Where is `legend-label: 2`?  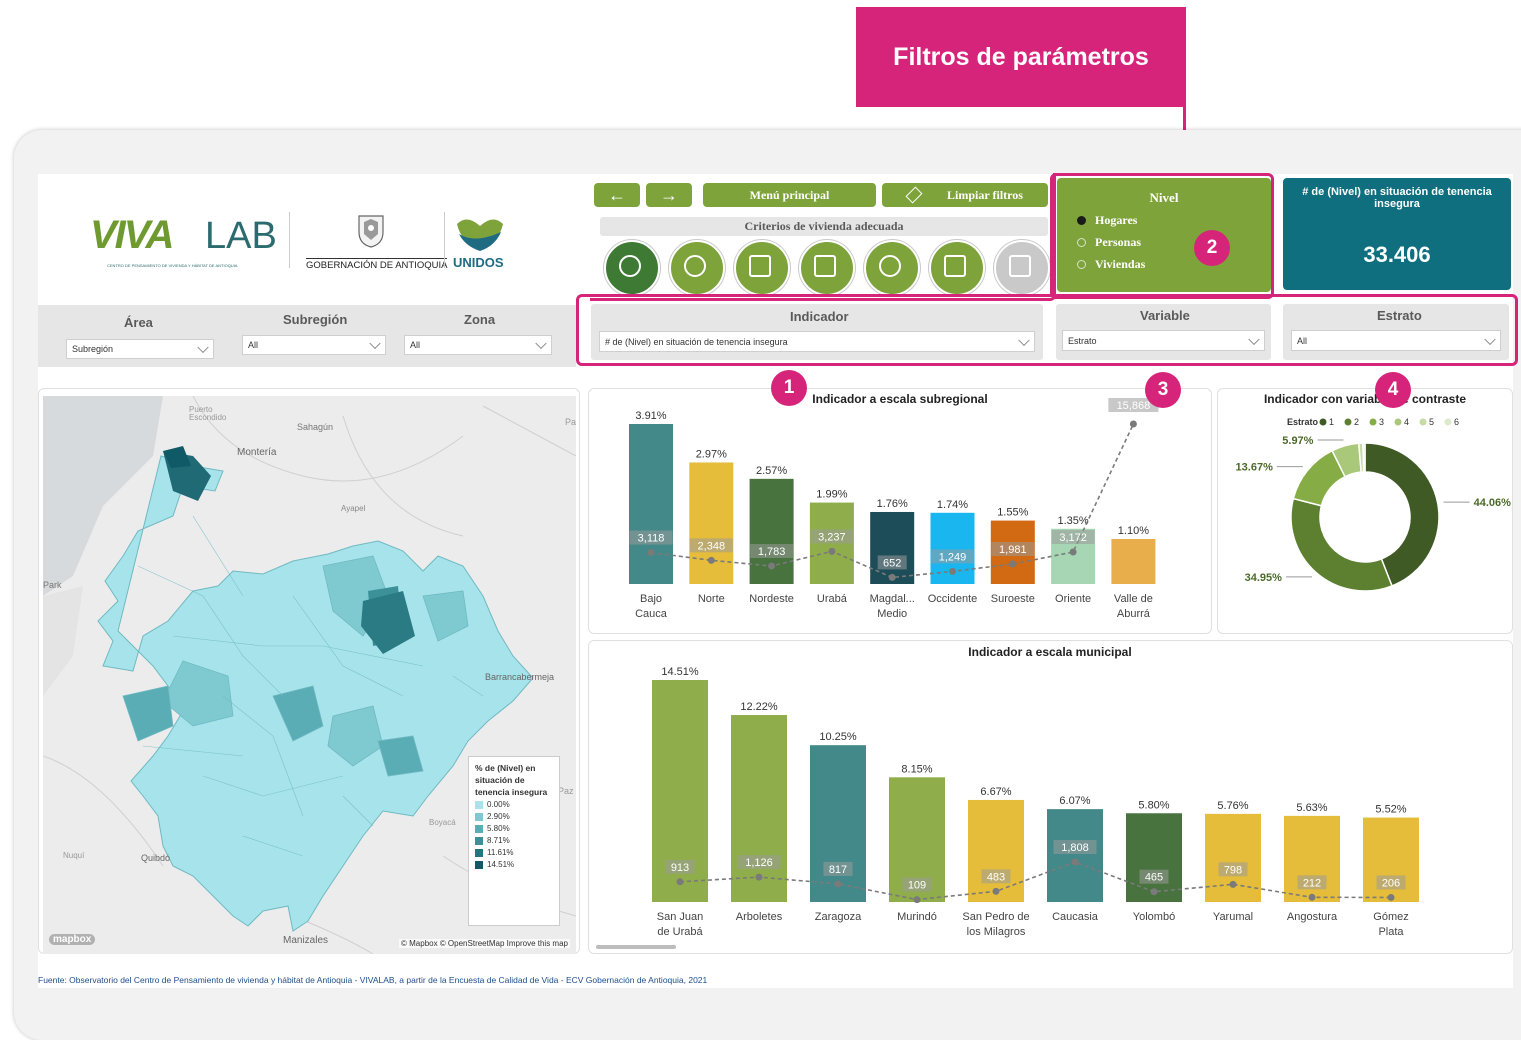 legend-label: 2 is located at coordinates (1356, 422).